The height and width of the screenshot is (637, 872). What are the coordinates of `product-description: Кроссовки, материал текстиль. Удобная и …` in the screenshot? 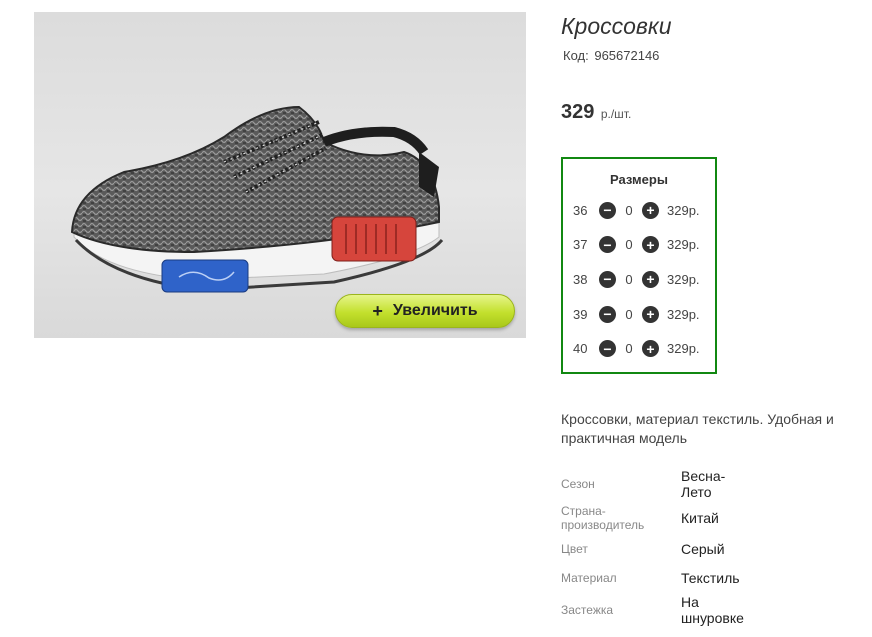 It's located at (697, 428).